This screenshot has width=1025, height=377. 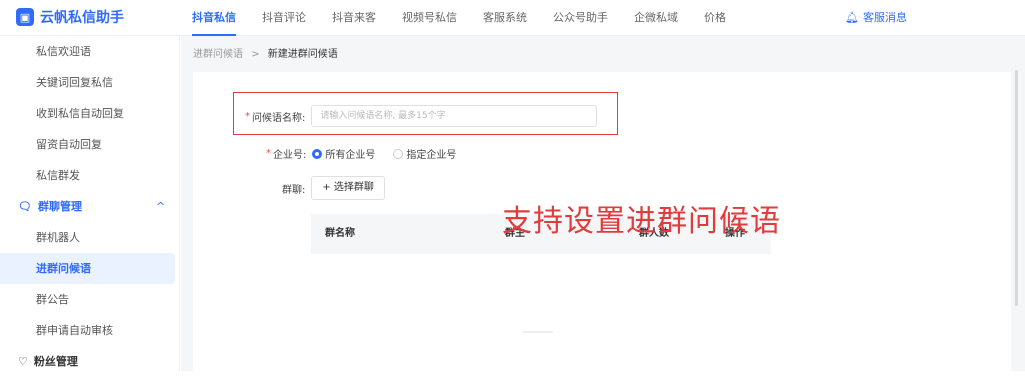 What do you see at coordinates (1016, 188) in the screenshot?
I see `scrollbar` at bounding box center [1016, 188].